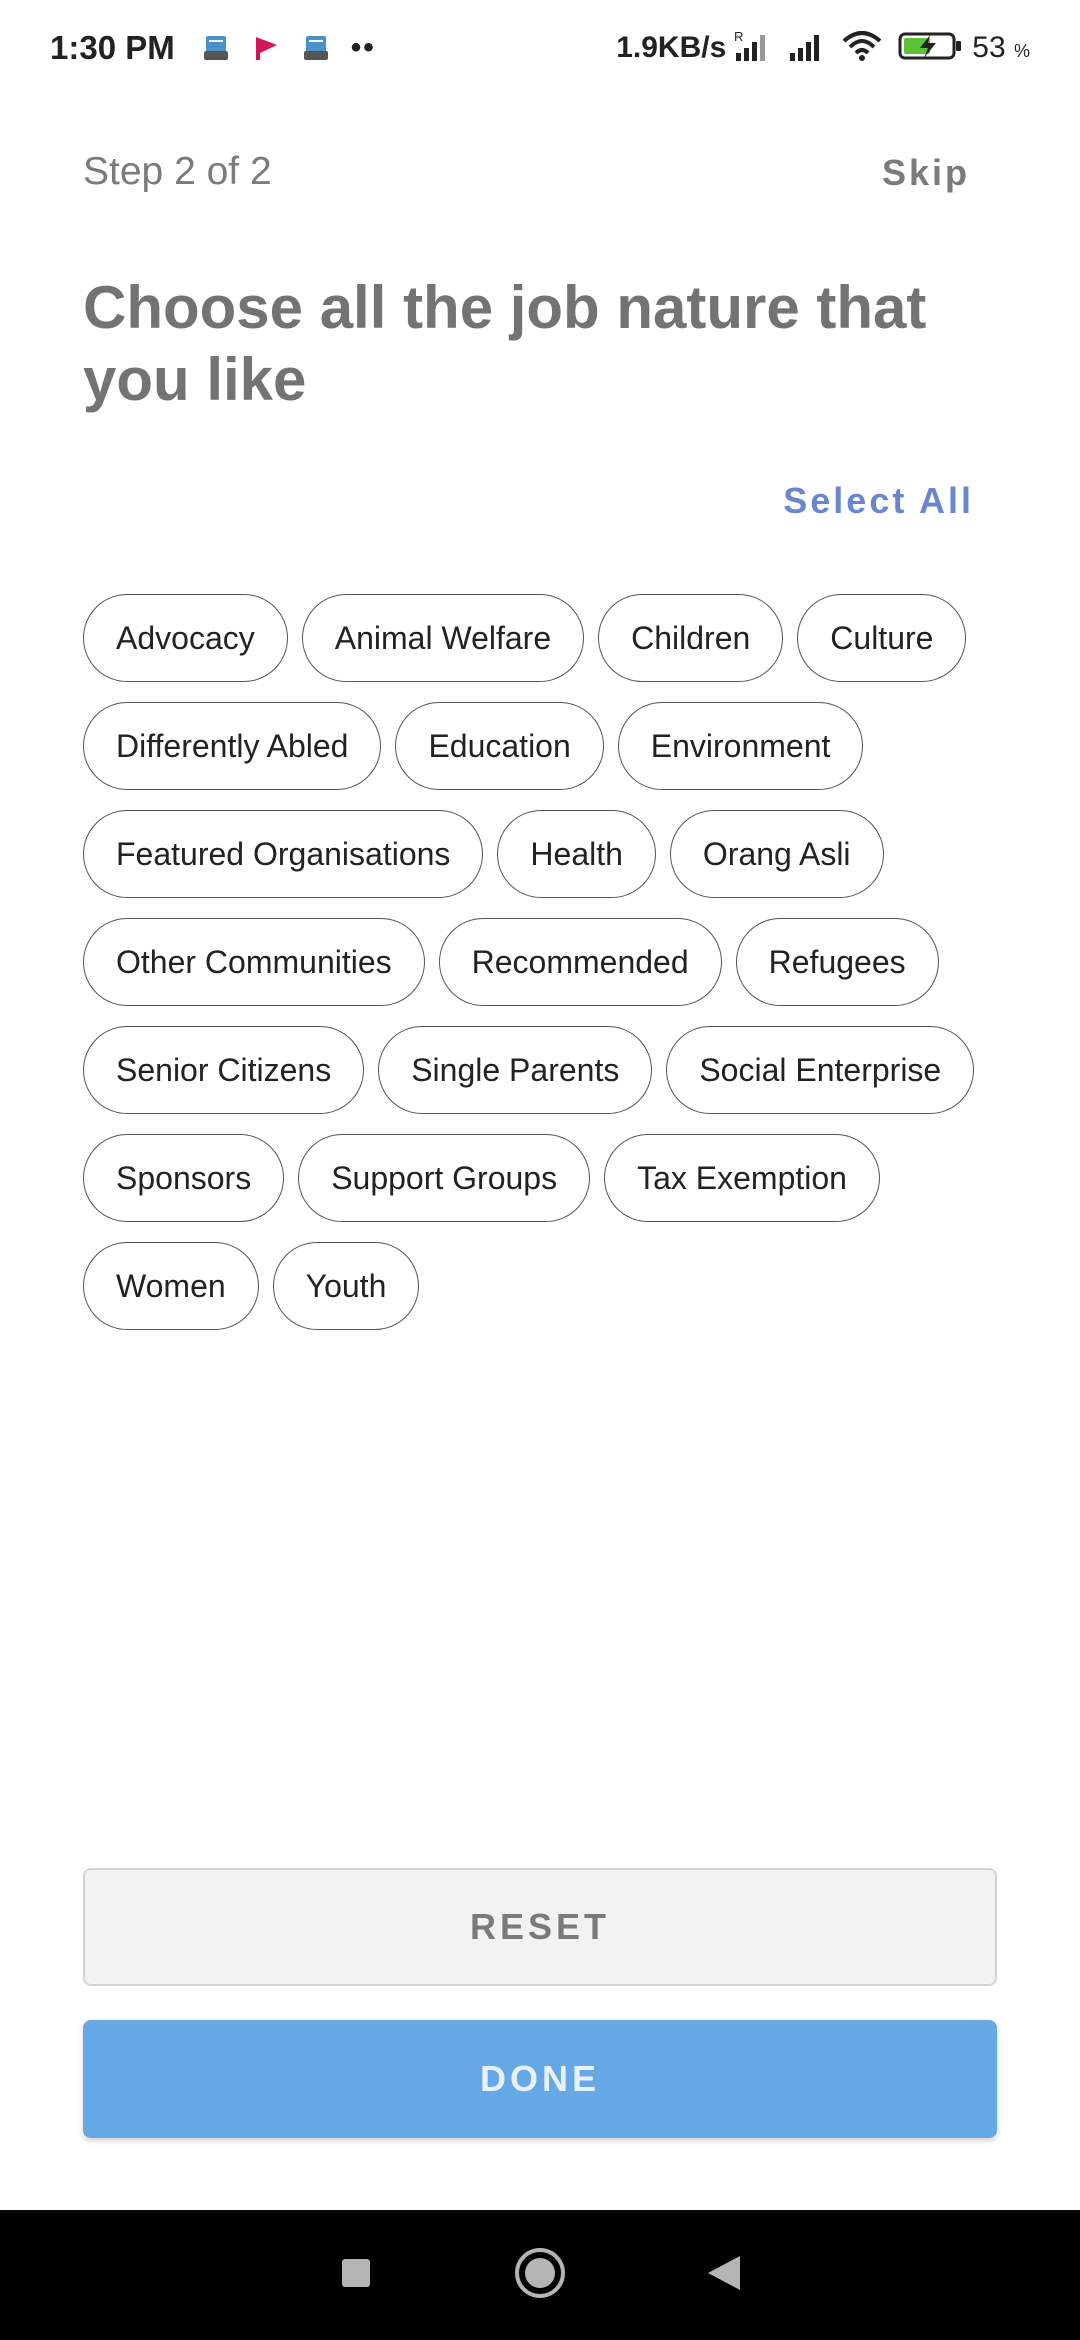 This screenshot has height=2340, width=1080. I want to click on back-button, so click(724, 2275).